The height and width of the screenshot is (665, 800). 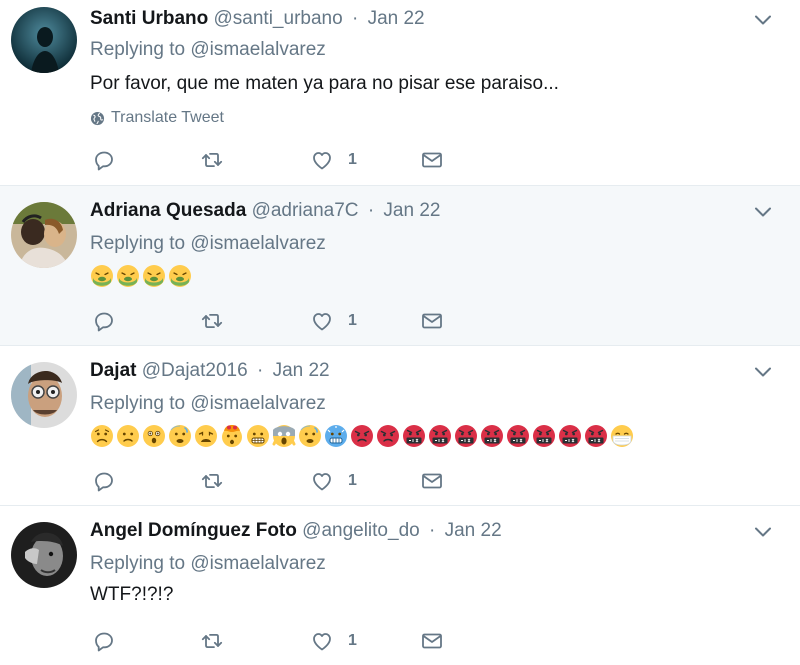 What do you see at coordinates (149, 18) in the screenshot?
I see `display-name: Santi Urbano` at bounding box center [149, 18].